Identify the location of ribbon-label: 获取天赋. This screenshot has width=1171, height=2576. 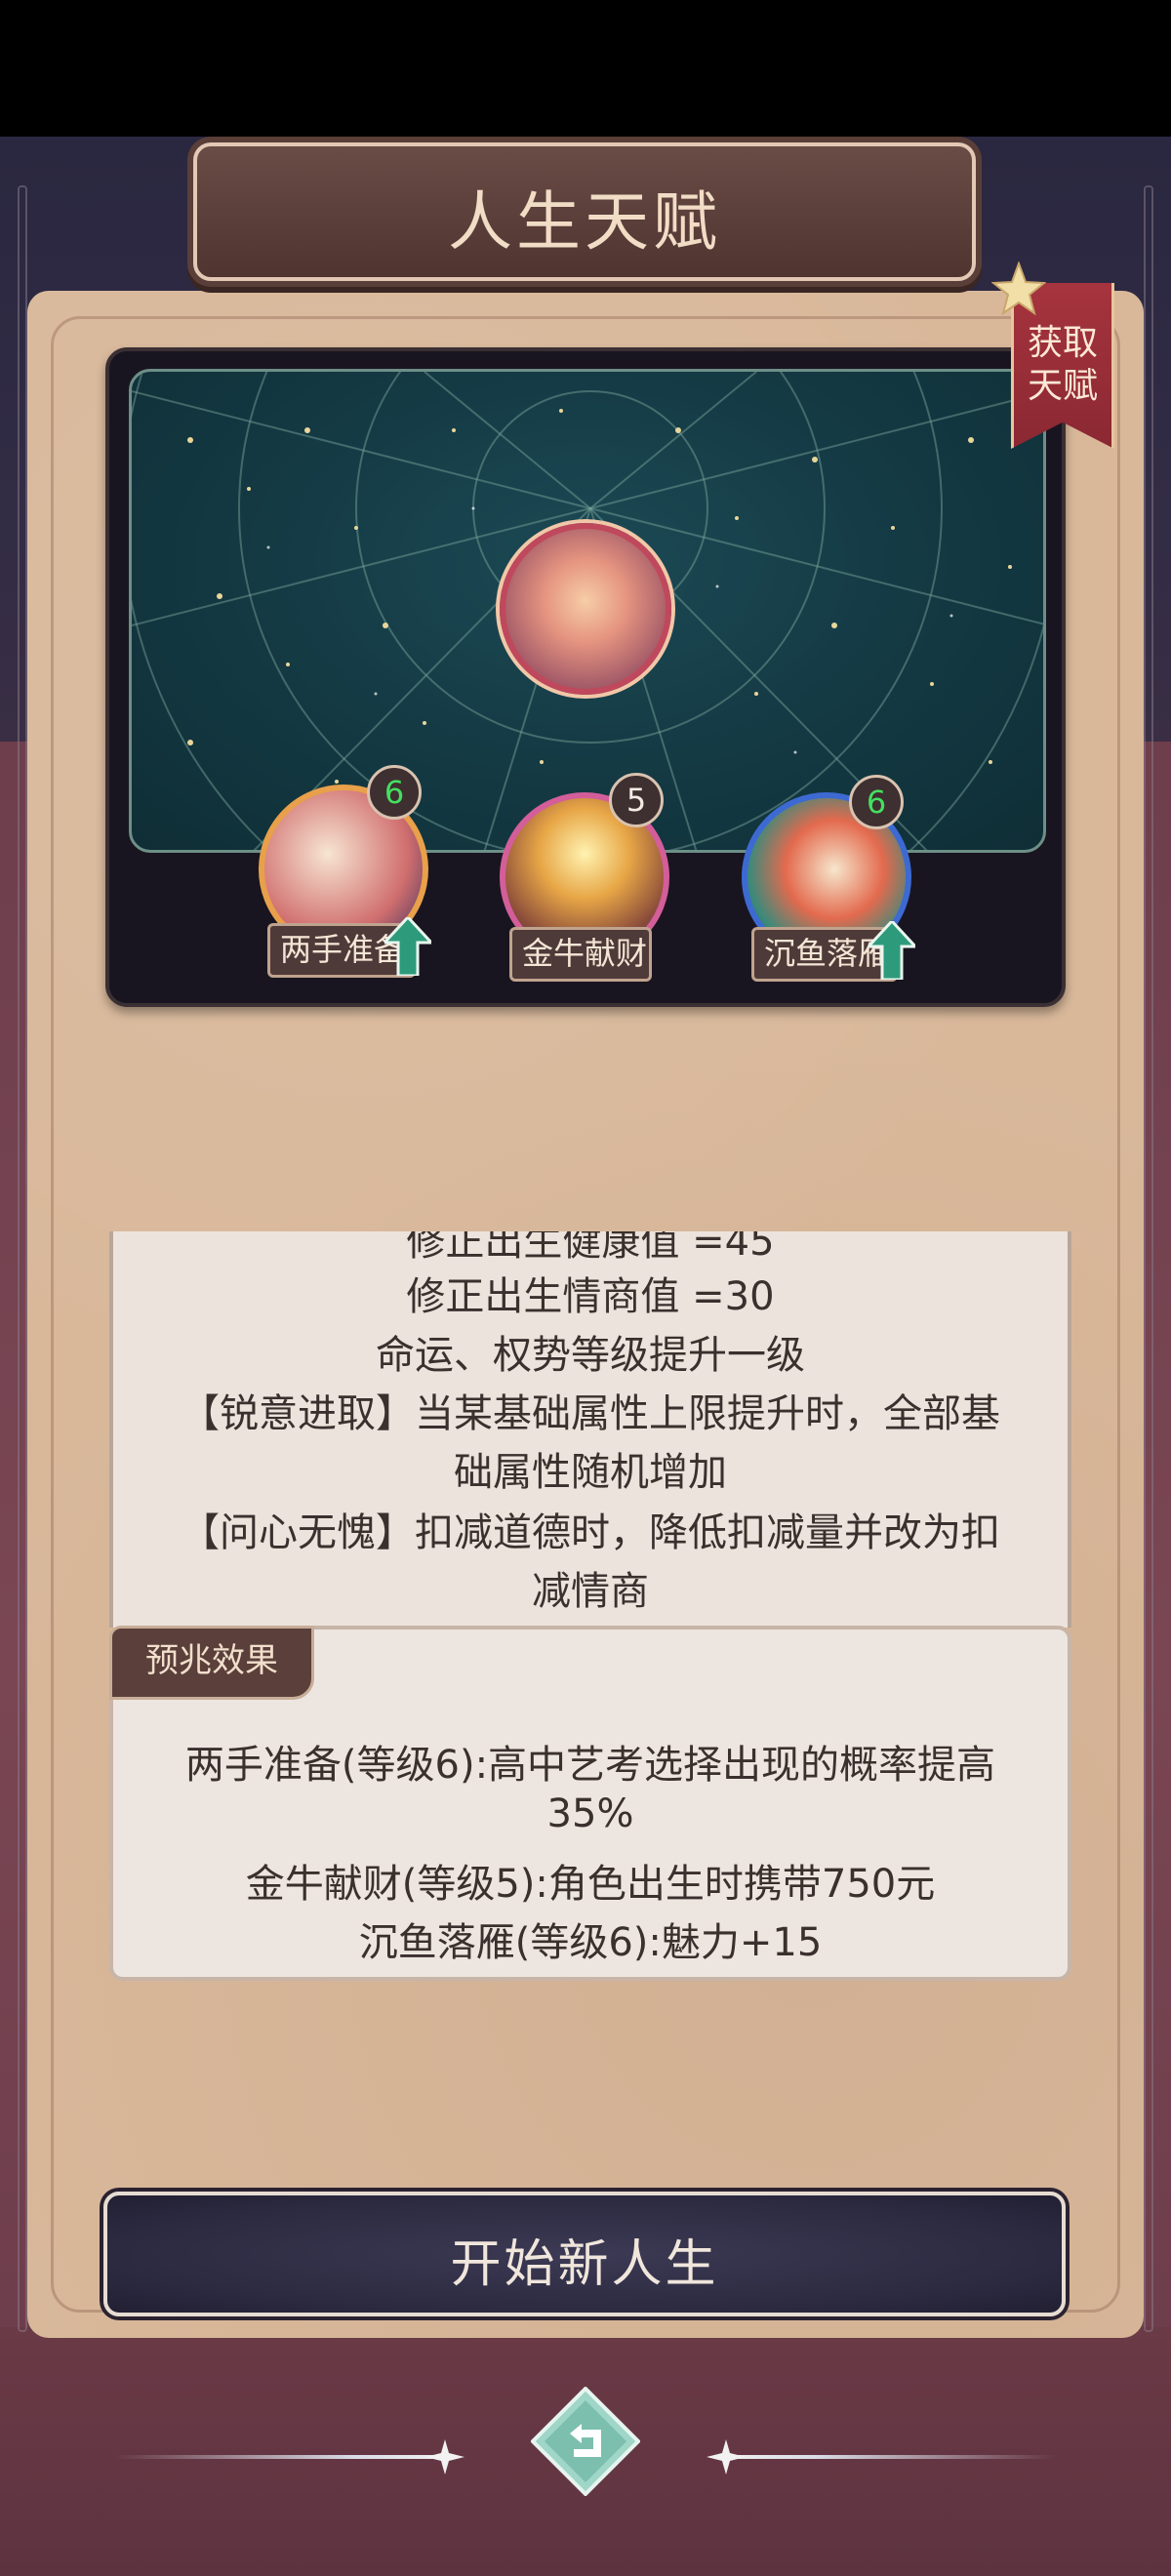
(1063, 364).